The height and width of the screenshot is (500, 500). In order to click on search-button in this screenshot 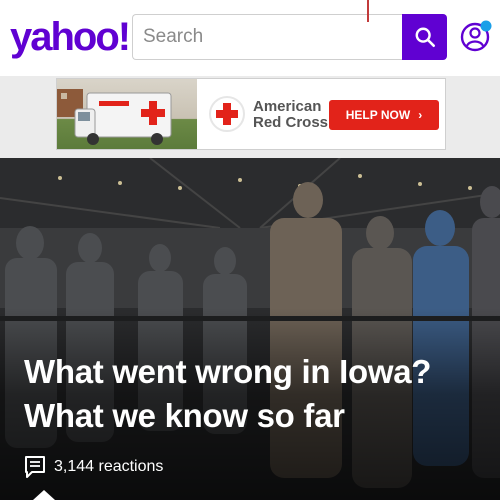, I will do `click(424, 37)`.